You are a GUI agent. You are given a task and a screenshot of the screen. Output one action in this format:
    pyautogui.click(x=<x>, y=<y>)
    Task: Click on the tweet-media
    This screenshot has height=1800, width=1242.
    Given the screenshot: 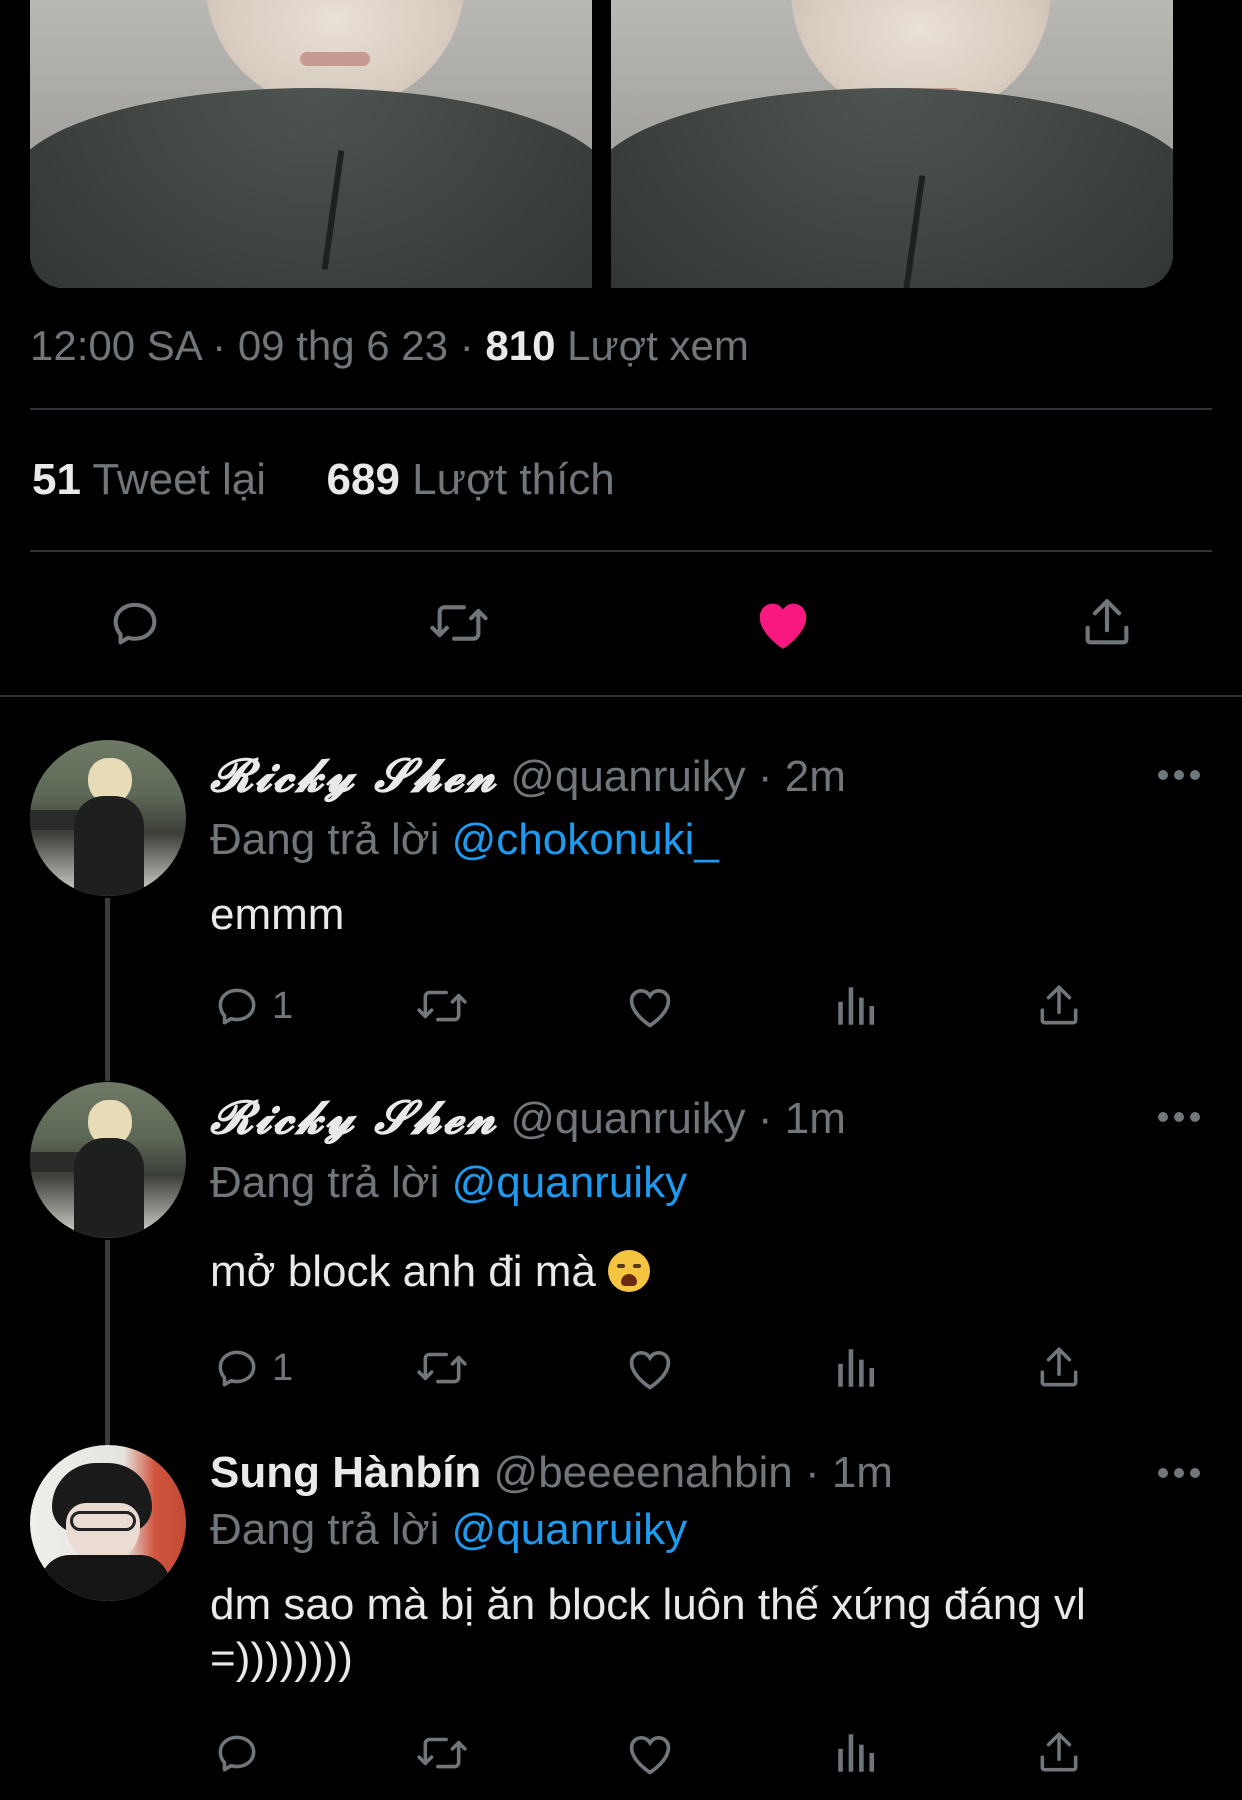 What is the action you would take?
    pyautogui.click(x=601, y=144)
    